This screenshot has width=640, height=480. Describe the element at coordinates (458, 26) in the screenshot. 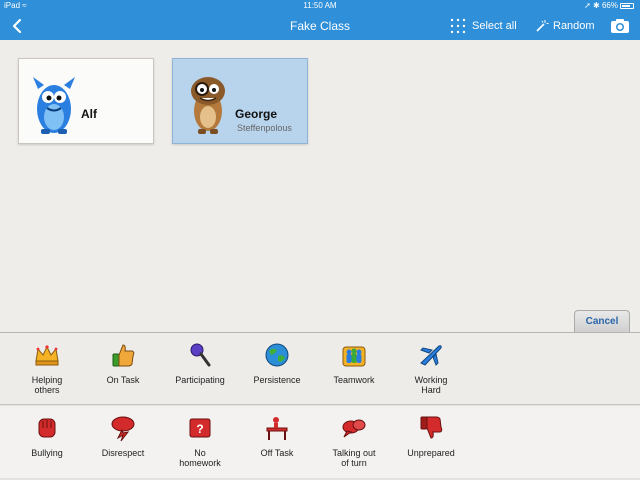

I see `grid-dots-icon` at that location.